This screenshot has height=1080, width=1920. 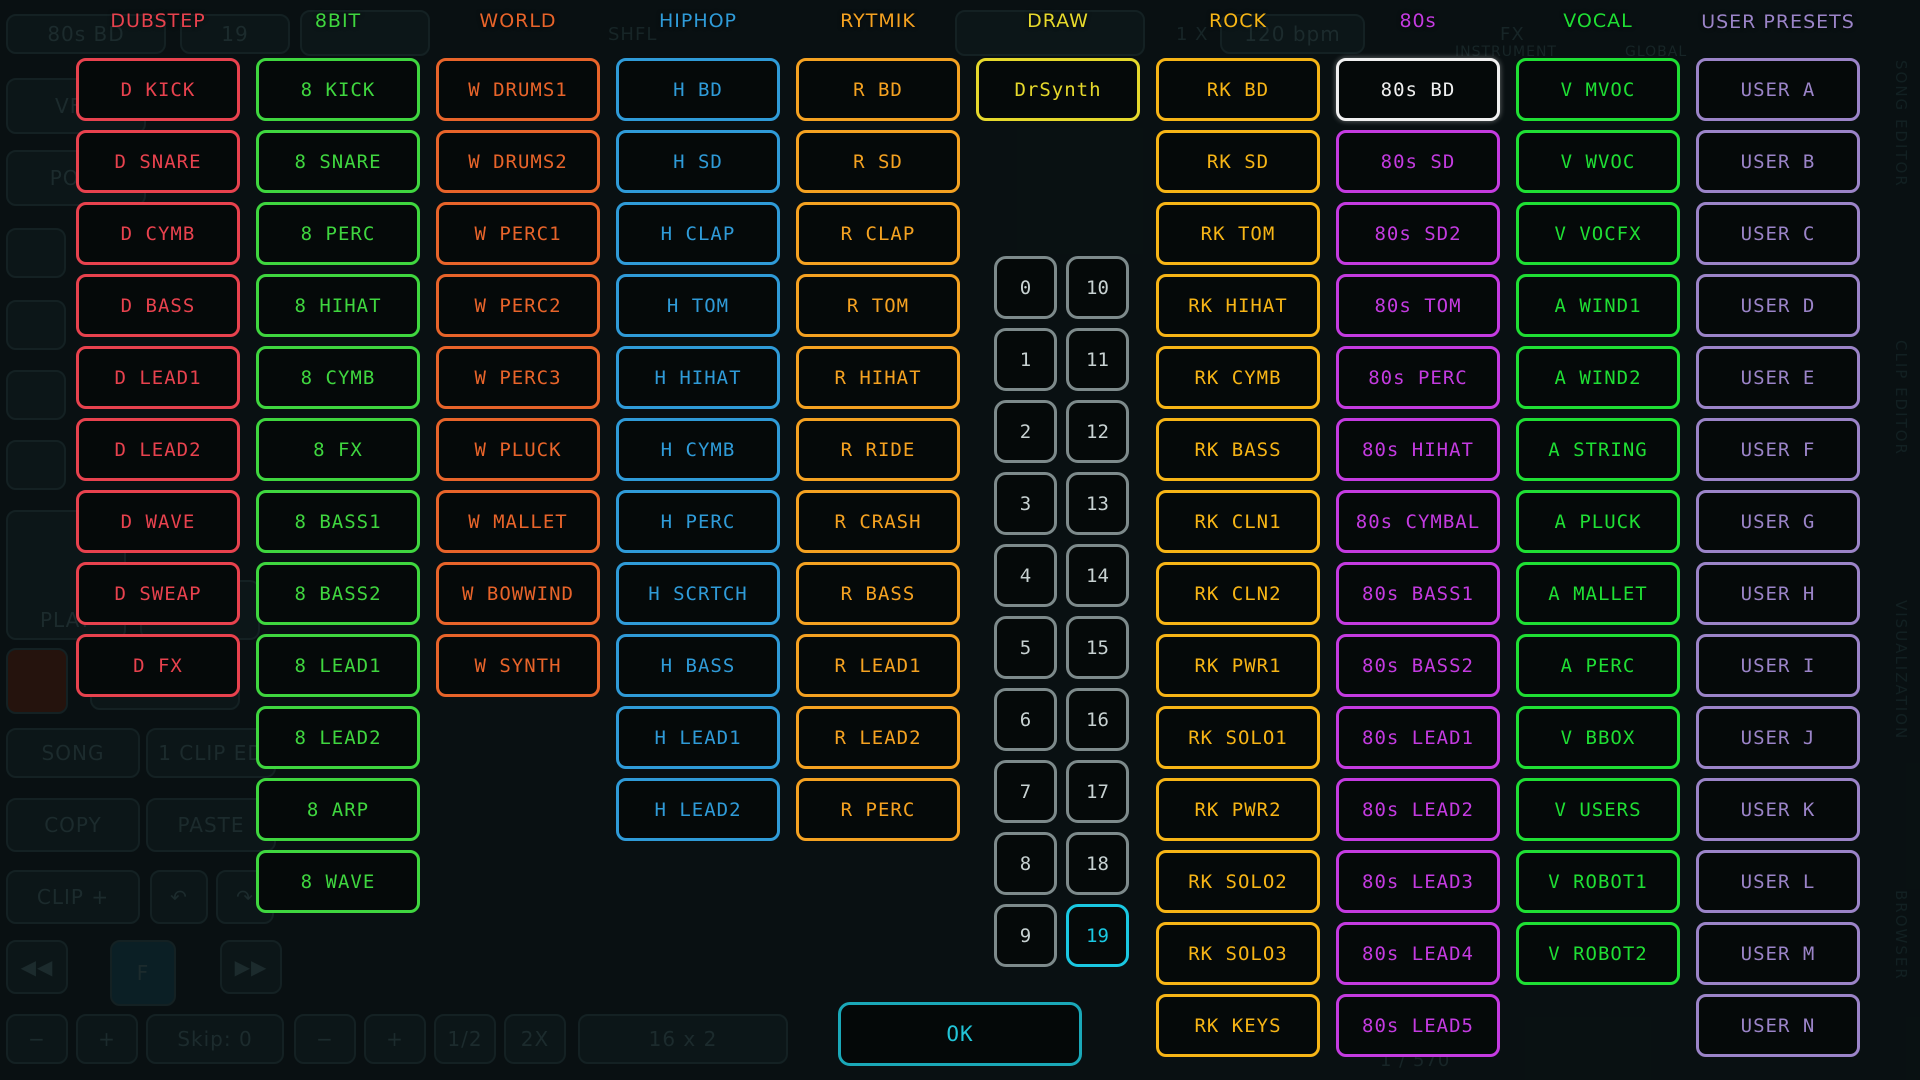 I want to click on instrument-button-rytmik: R SD, so click(x=878, y=161).